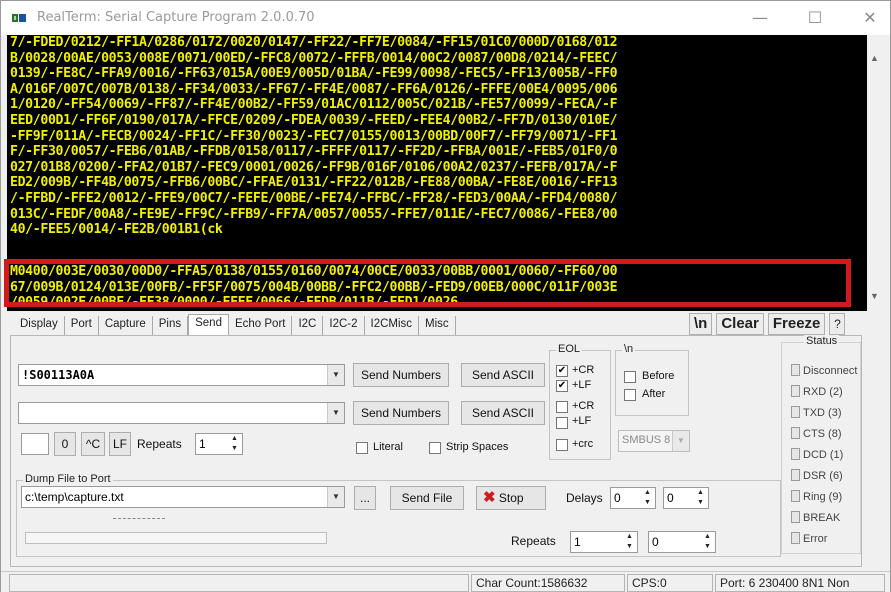 This screenshot has height=592, width=891. Describe the element at coordinates (208, 325) in the screenshot. I see `tab-send: Send` at that location.